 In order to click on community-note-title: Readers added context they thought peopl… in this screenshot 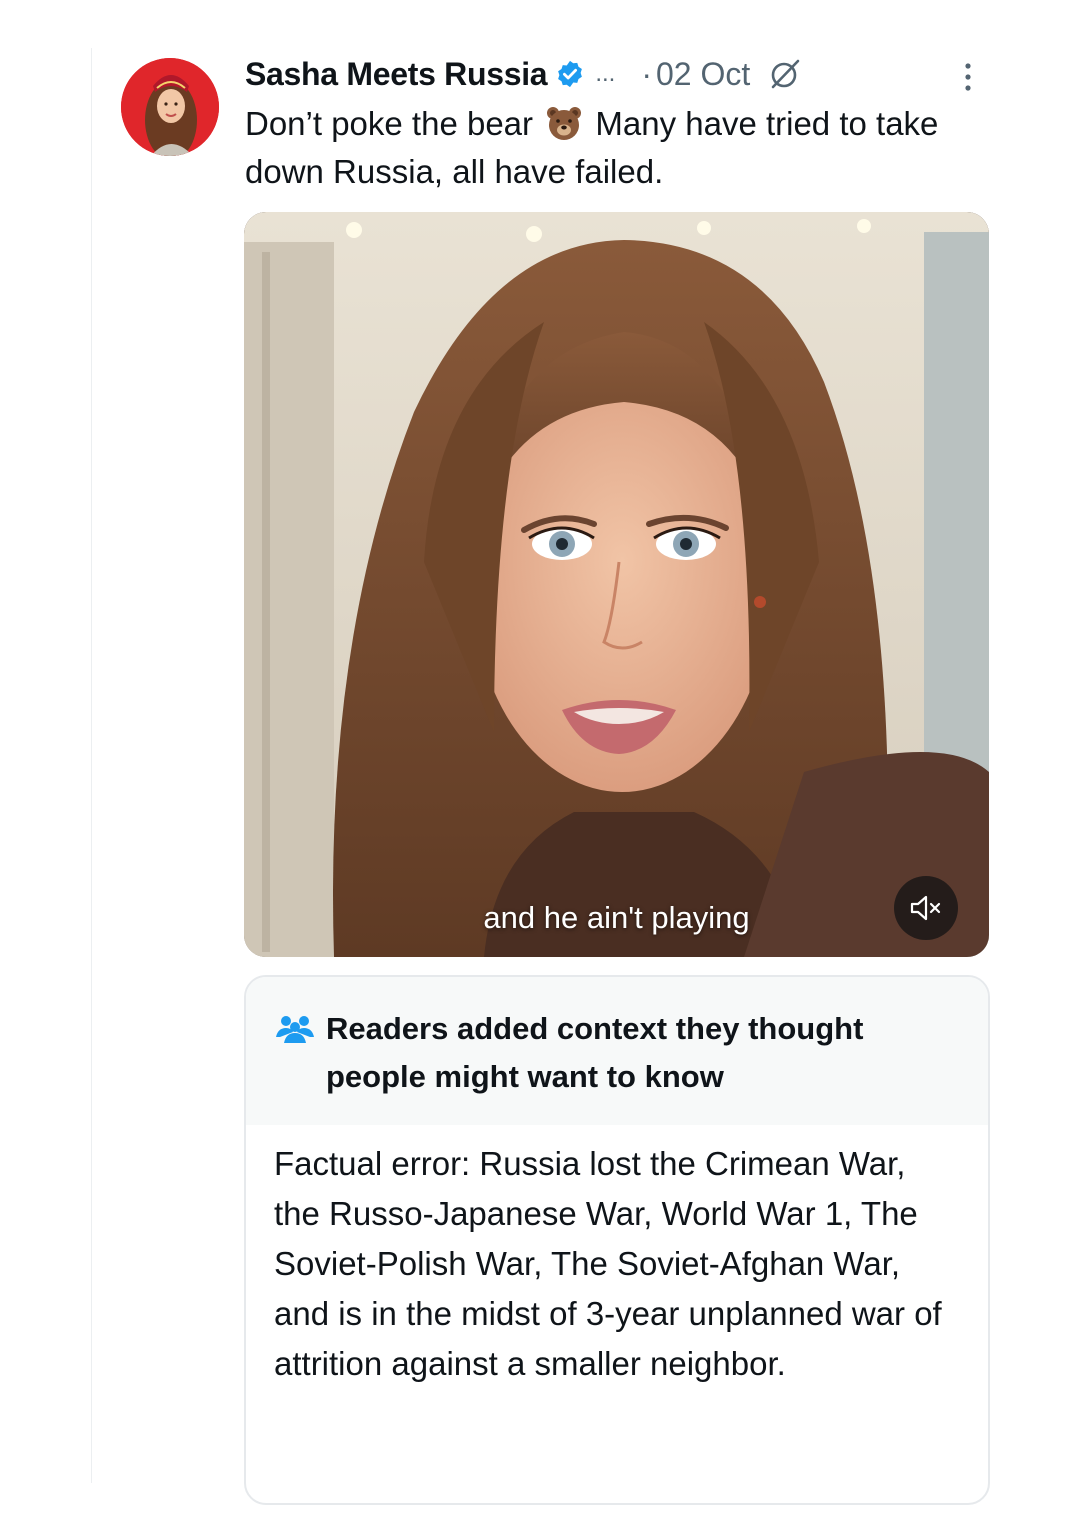, I will do `click(642, 1053)`.